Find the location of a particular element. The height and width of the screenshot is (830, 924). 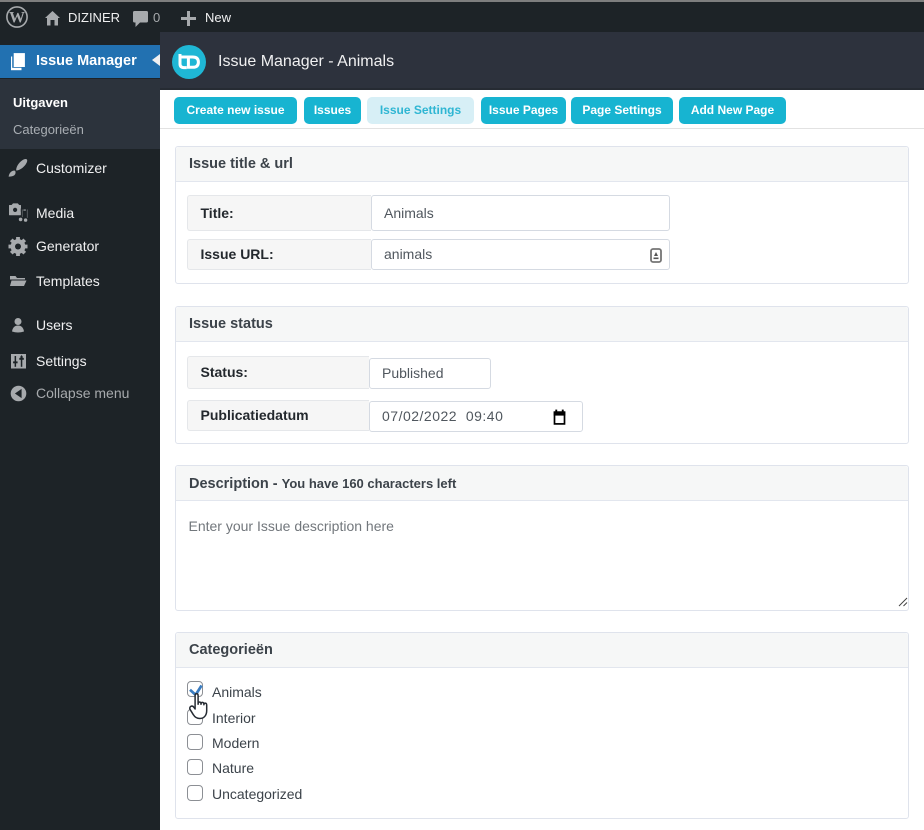

svg-text: W is located at coordinates (17, 18).